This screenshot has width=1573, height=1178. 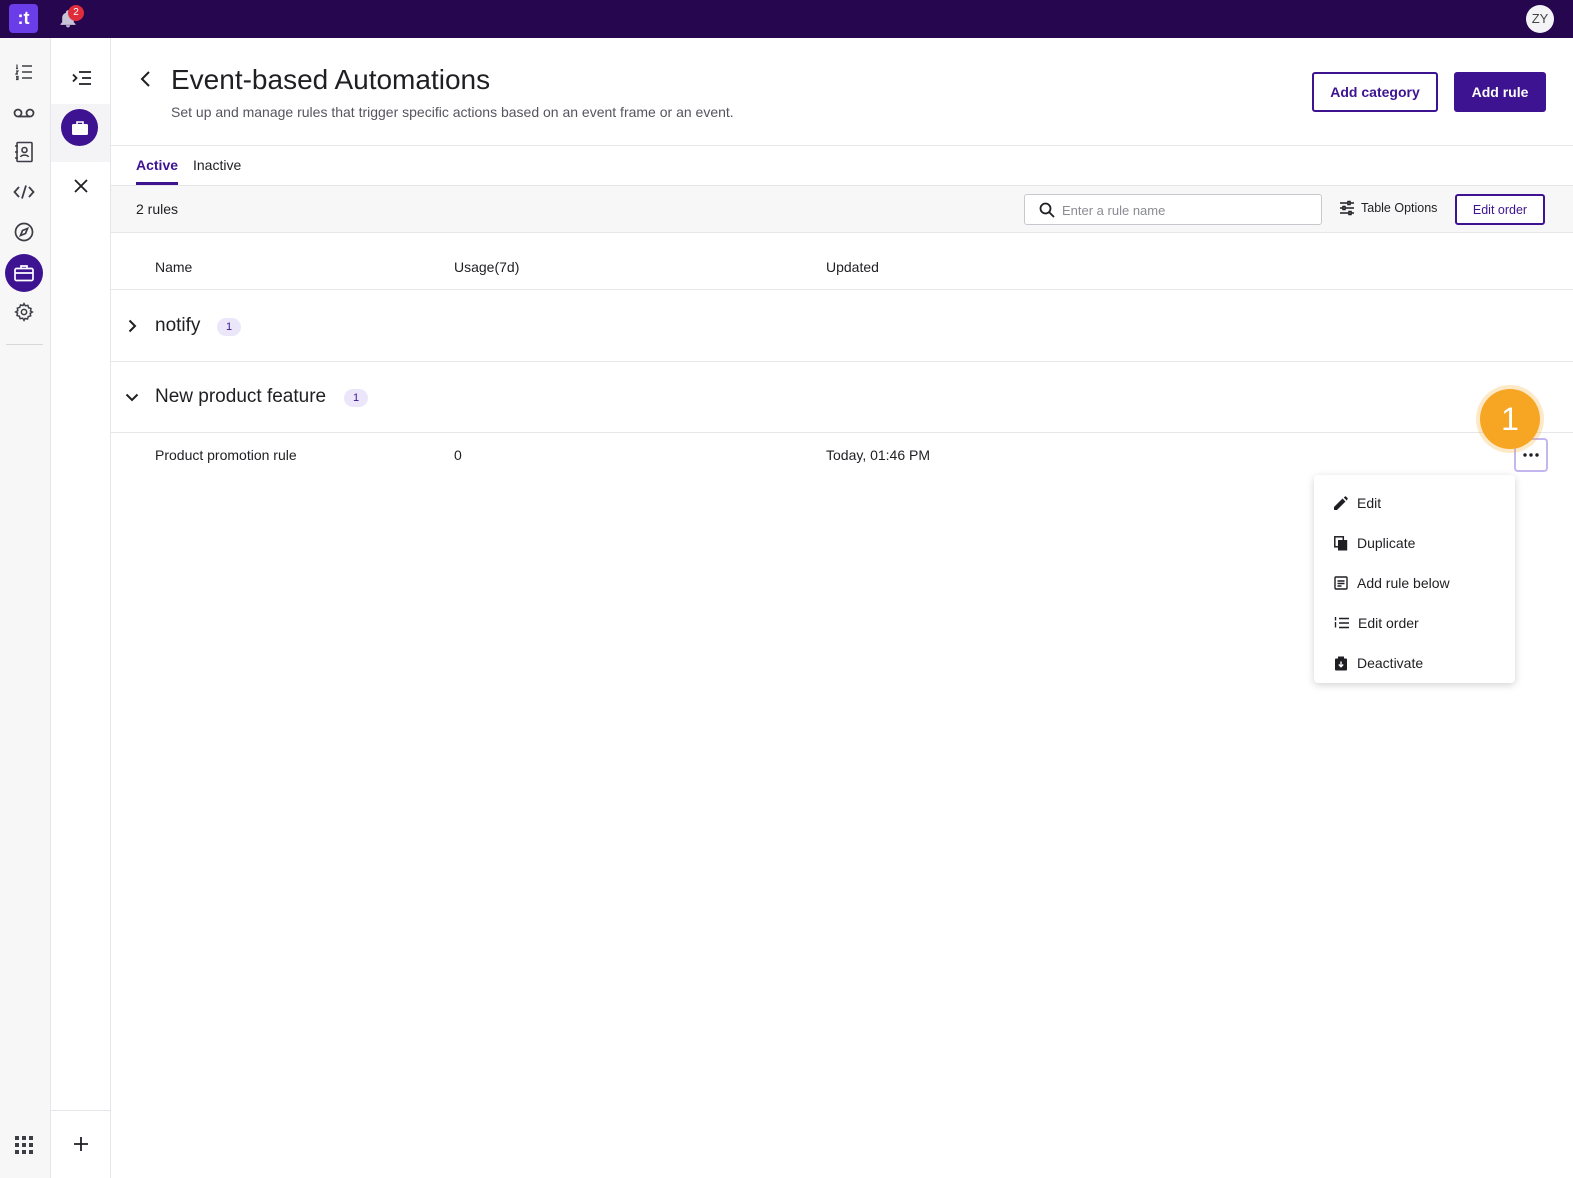 What do you see at coordinates (1388, 623) in the screenshot?
I see `menu-item-label: Edit order` at bounding box center [1388, 623].